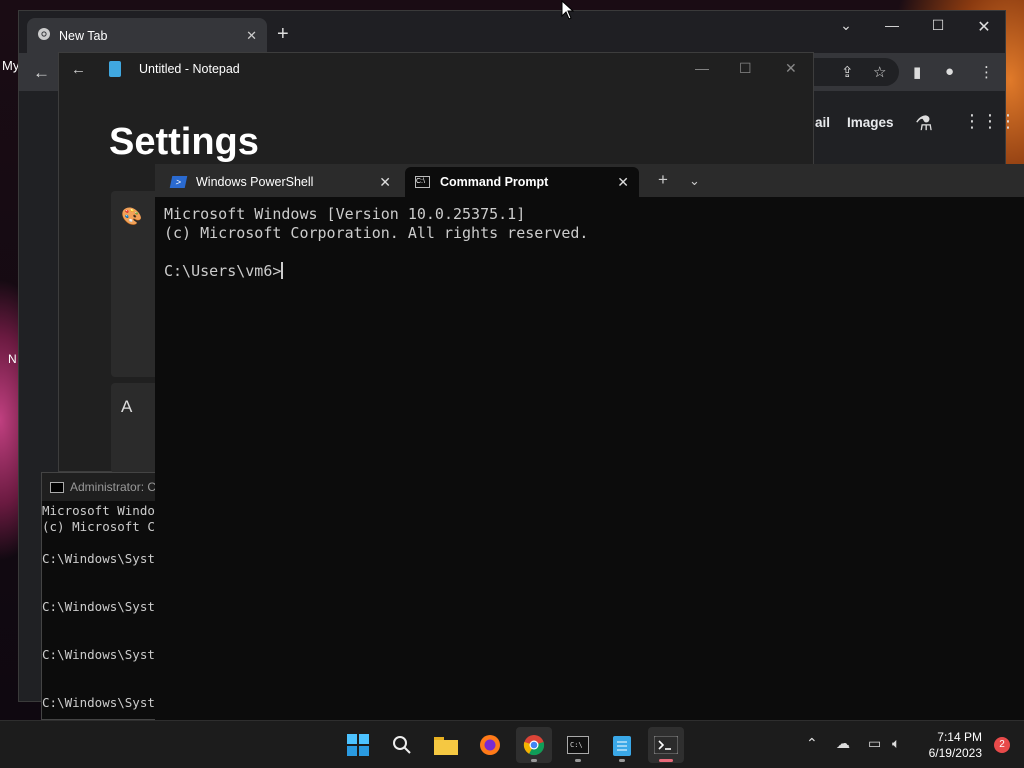  I want to click on chrome-tab-title: New Tab, so click(83, 35).